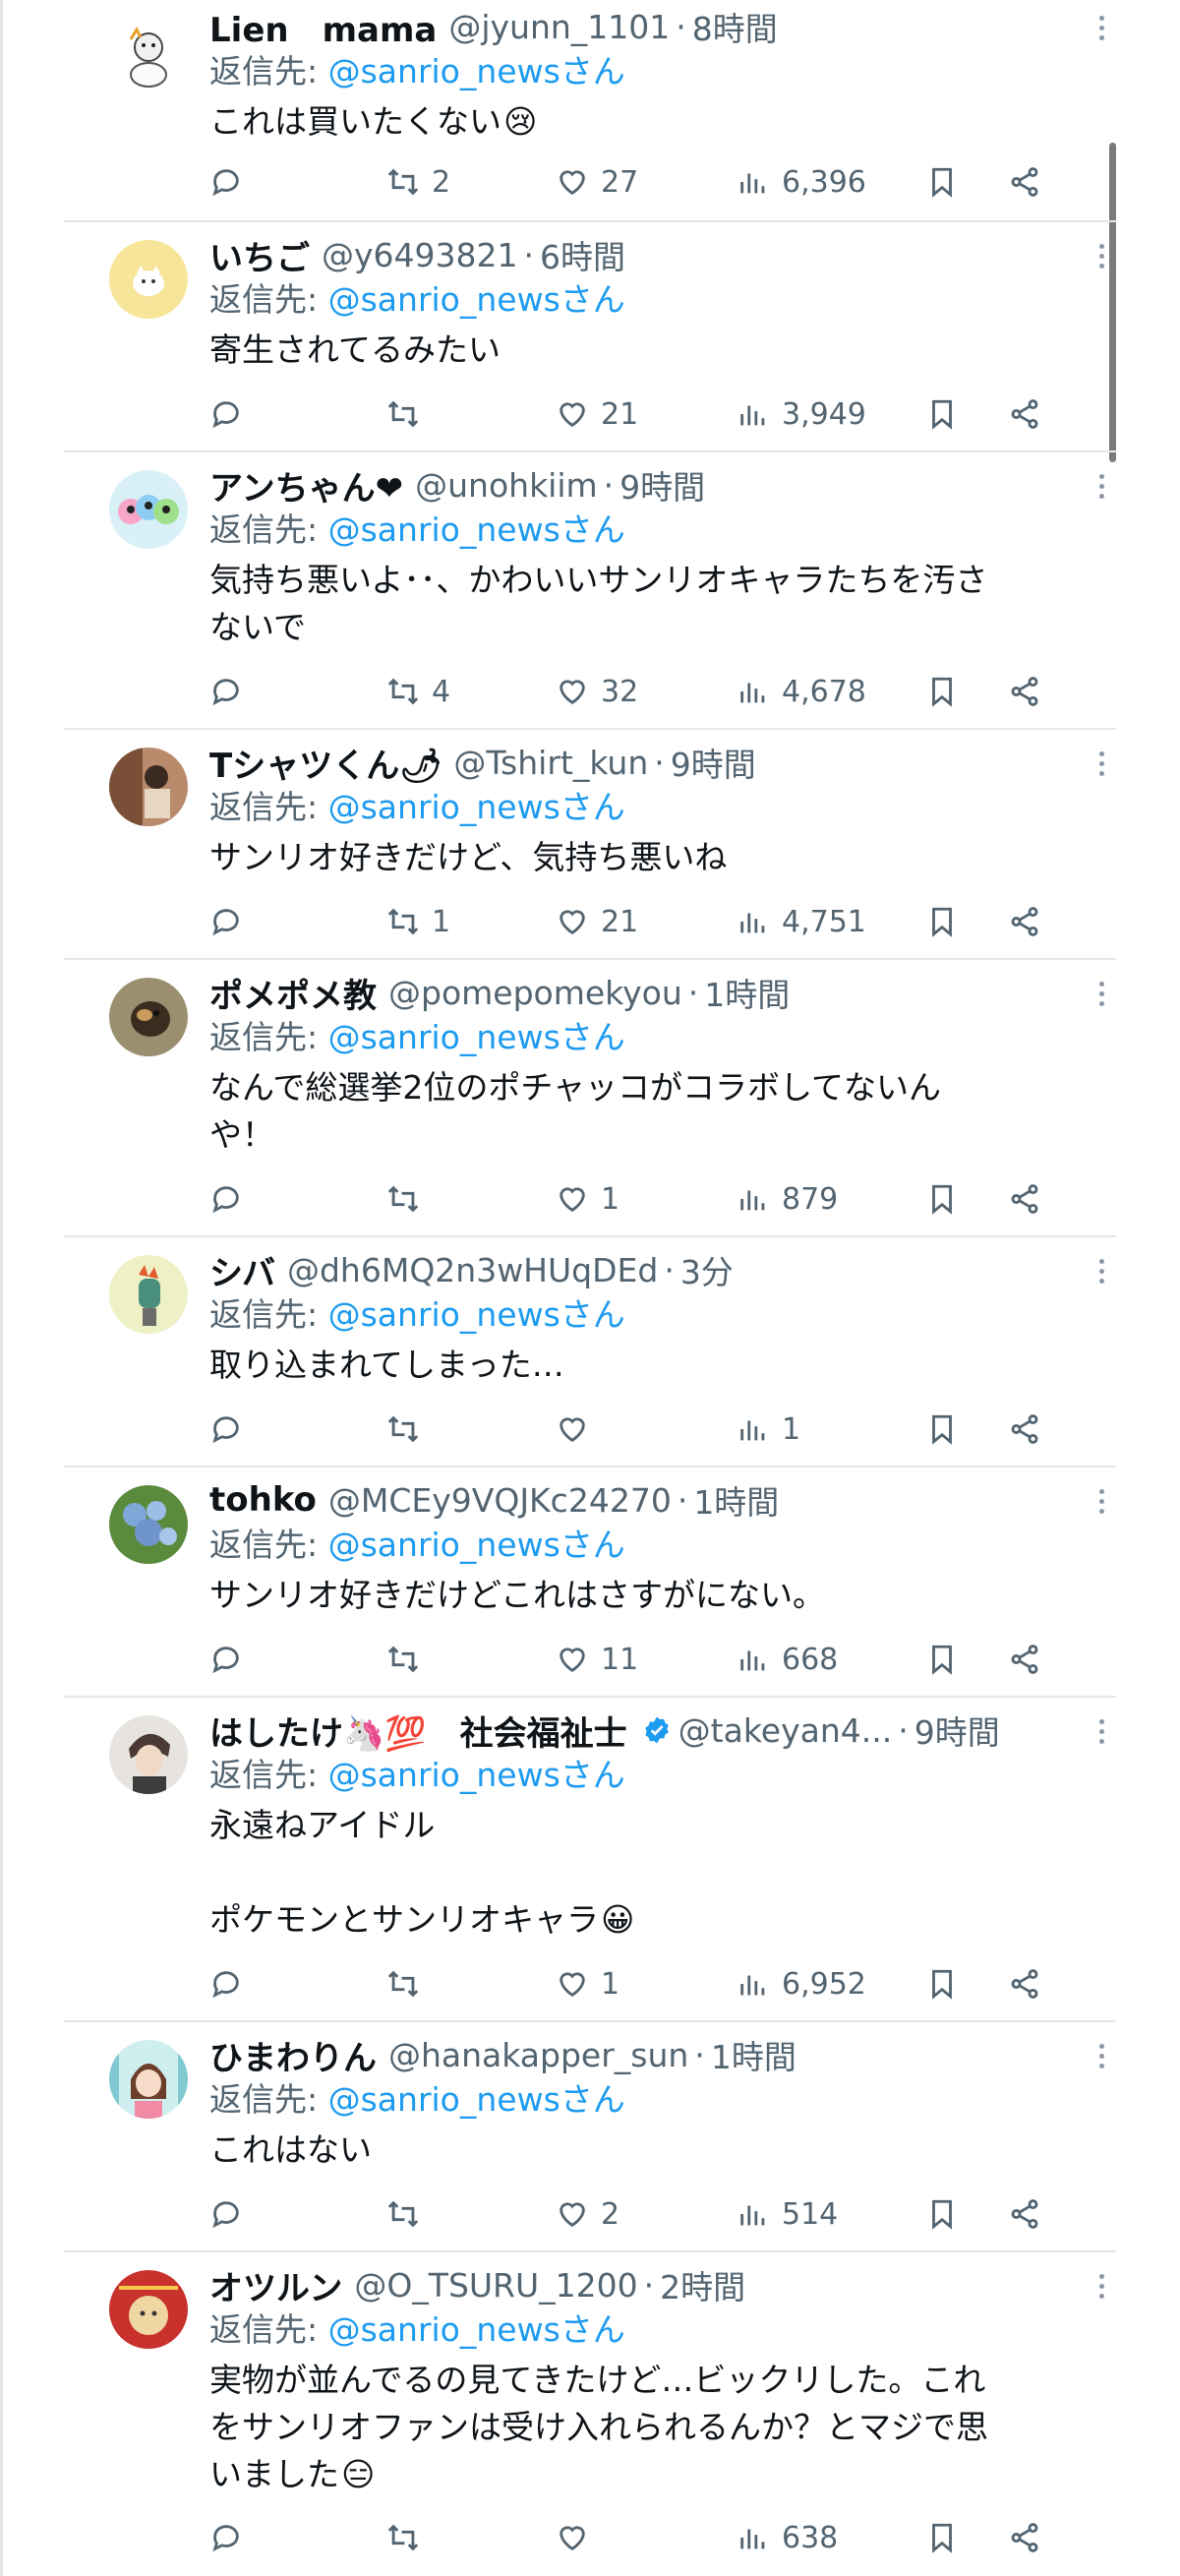 This screenshot has height=2576, width=1180. What do you see at coordinates (588, 2215) in the screenshot?
I see `like-button: 2` at bounding box center [588, 2215].